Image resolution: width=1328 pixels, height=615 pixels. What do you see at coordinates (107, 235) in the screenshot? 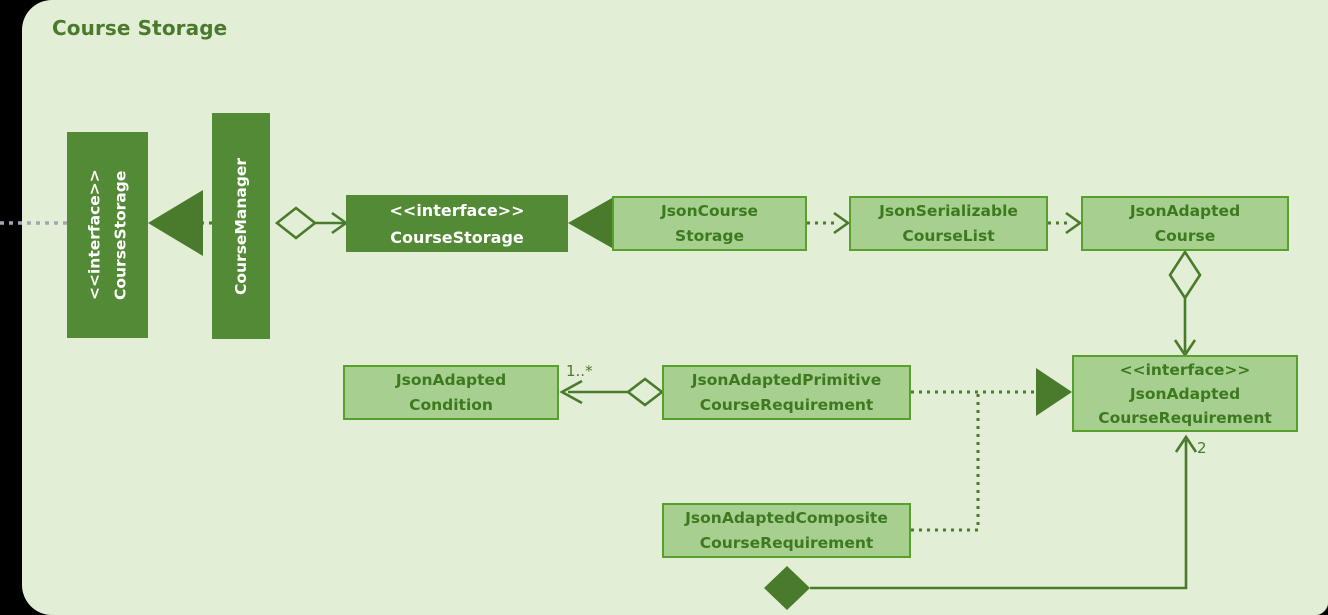
I see `node-course-storage-interface: <<interface>> CourseStorage` at bounding box center [107, 235].